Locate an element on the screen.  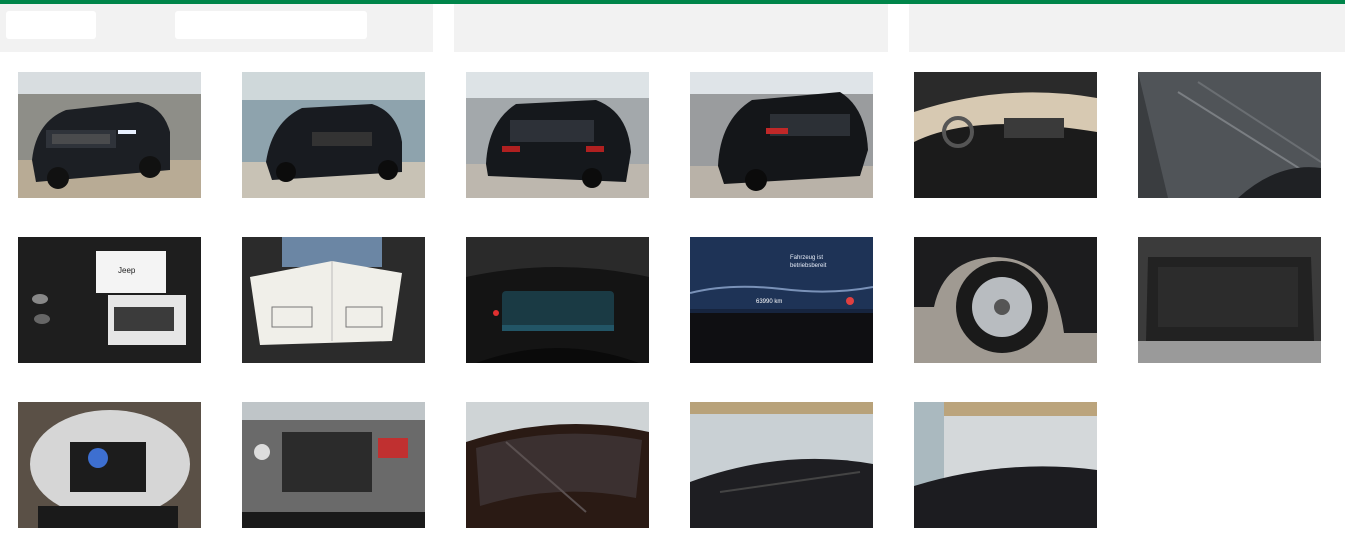
door-icon is located at coordinates (1229, 135).